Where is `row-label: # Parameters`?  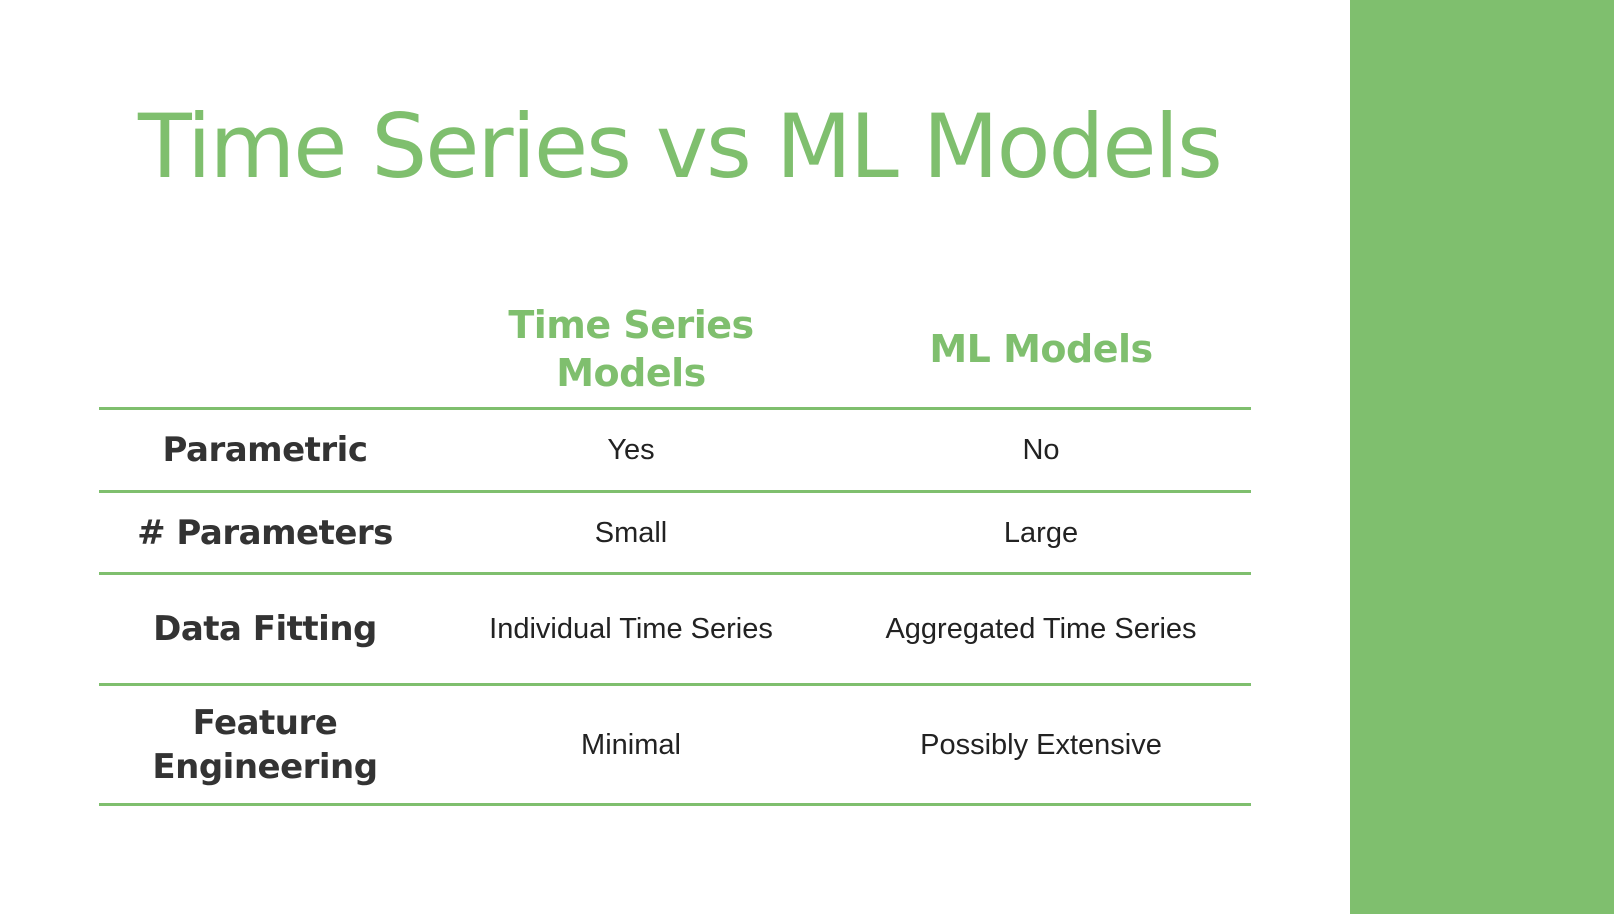 row-label: # Parameters is located at coordinates (265, 532).